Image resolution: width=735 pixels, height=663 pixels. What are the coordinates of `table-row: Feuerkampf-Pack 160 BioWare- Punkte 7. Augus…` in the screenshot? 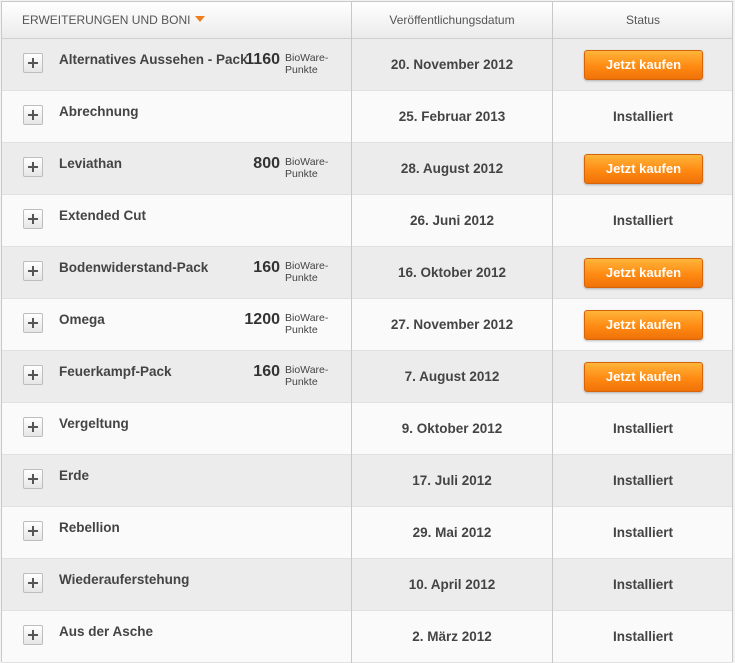 It's located at (367, 377).